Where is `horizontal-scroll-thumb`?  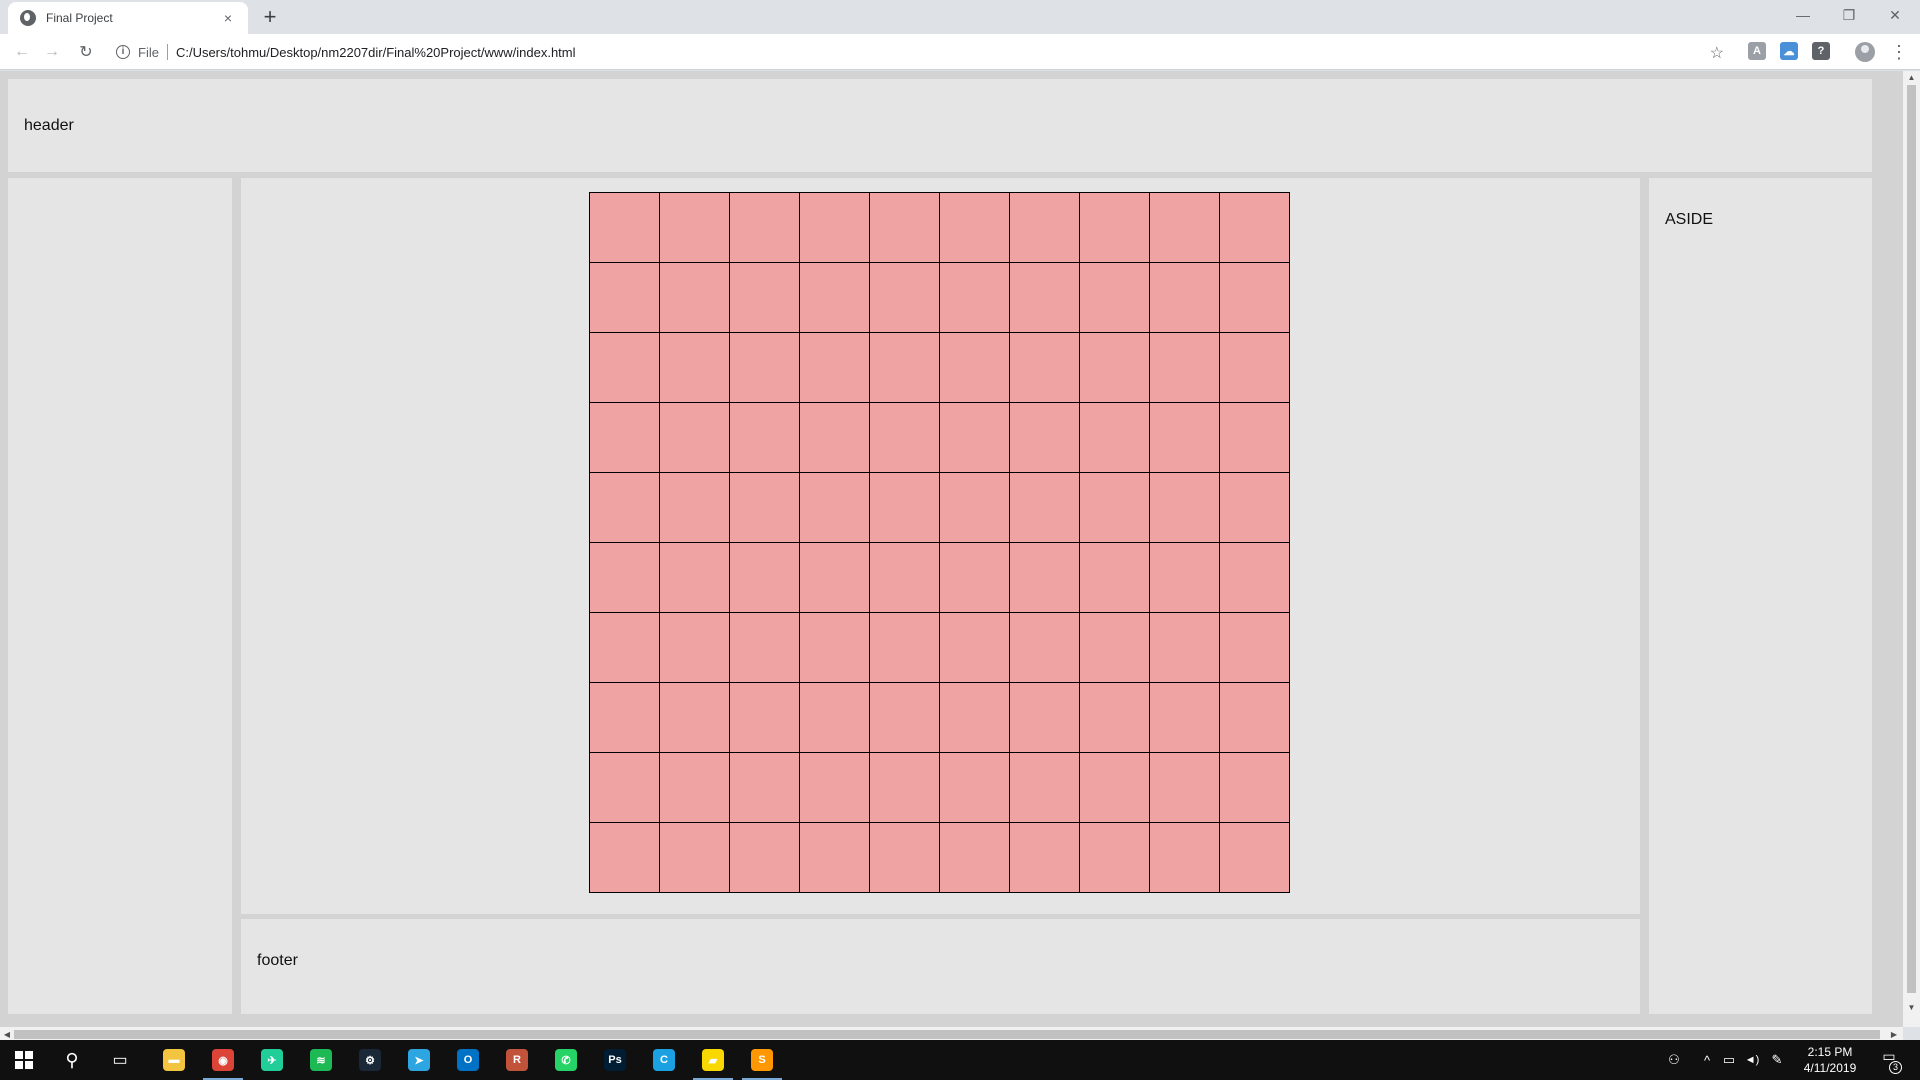 horizontal-scroll-thumb is located at coordinates (947, 1034).